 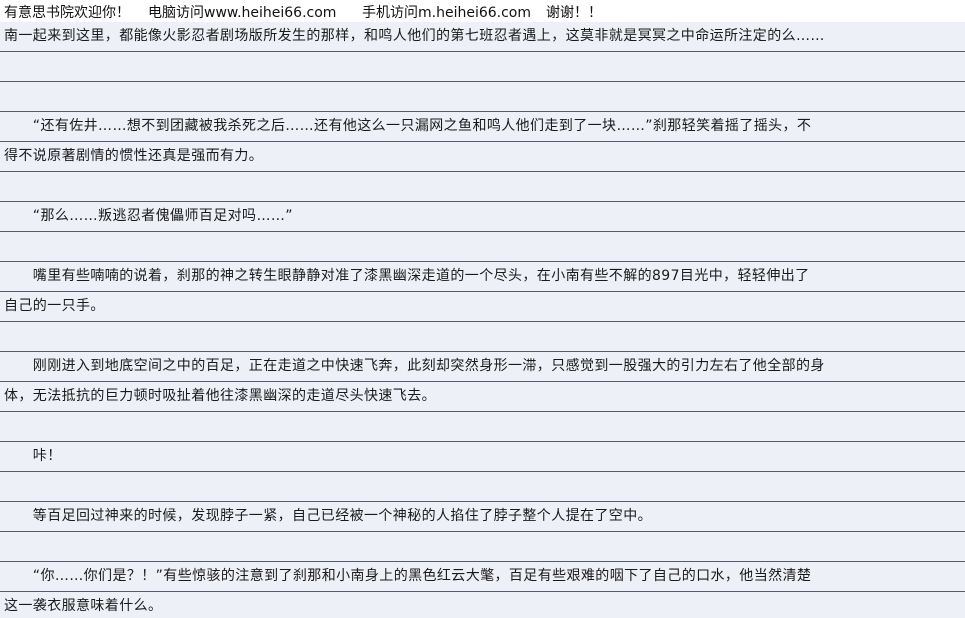 I want to click on text-line: 这一袭衣服意味着什么。, so click(x=83, y=606).